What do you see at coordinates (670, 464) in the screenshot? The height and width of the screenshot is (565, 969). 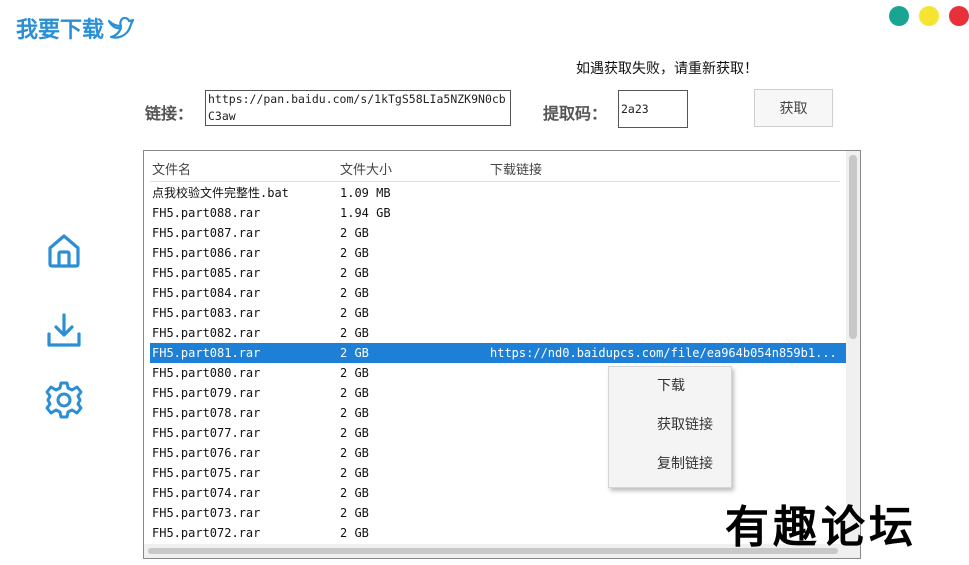 I see `menu-item-copy-link: 复制链接` at bounding box center [670, 464].